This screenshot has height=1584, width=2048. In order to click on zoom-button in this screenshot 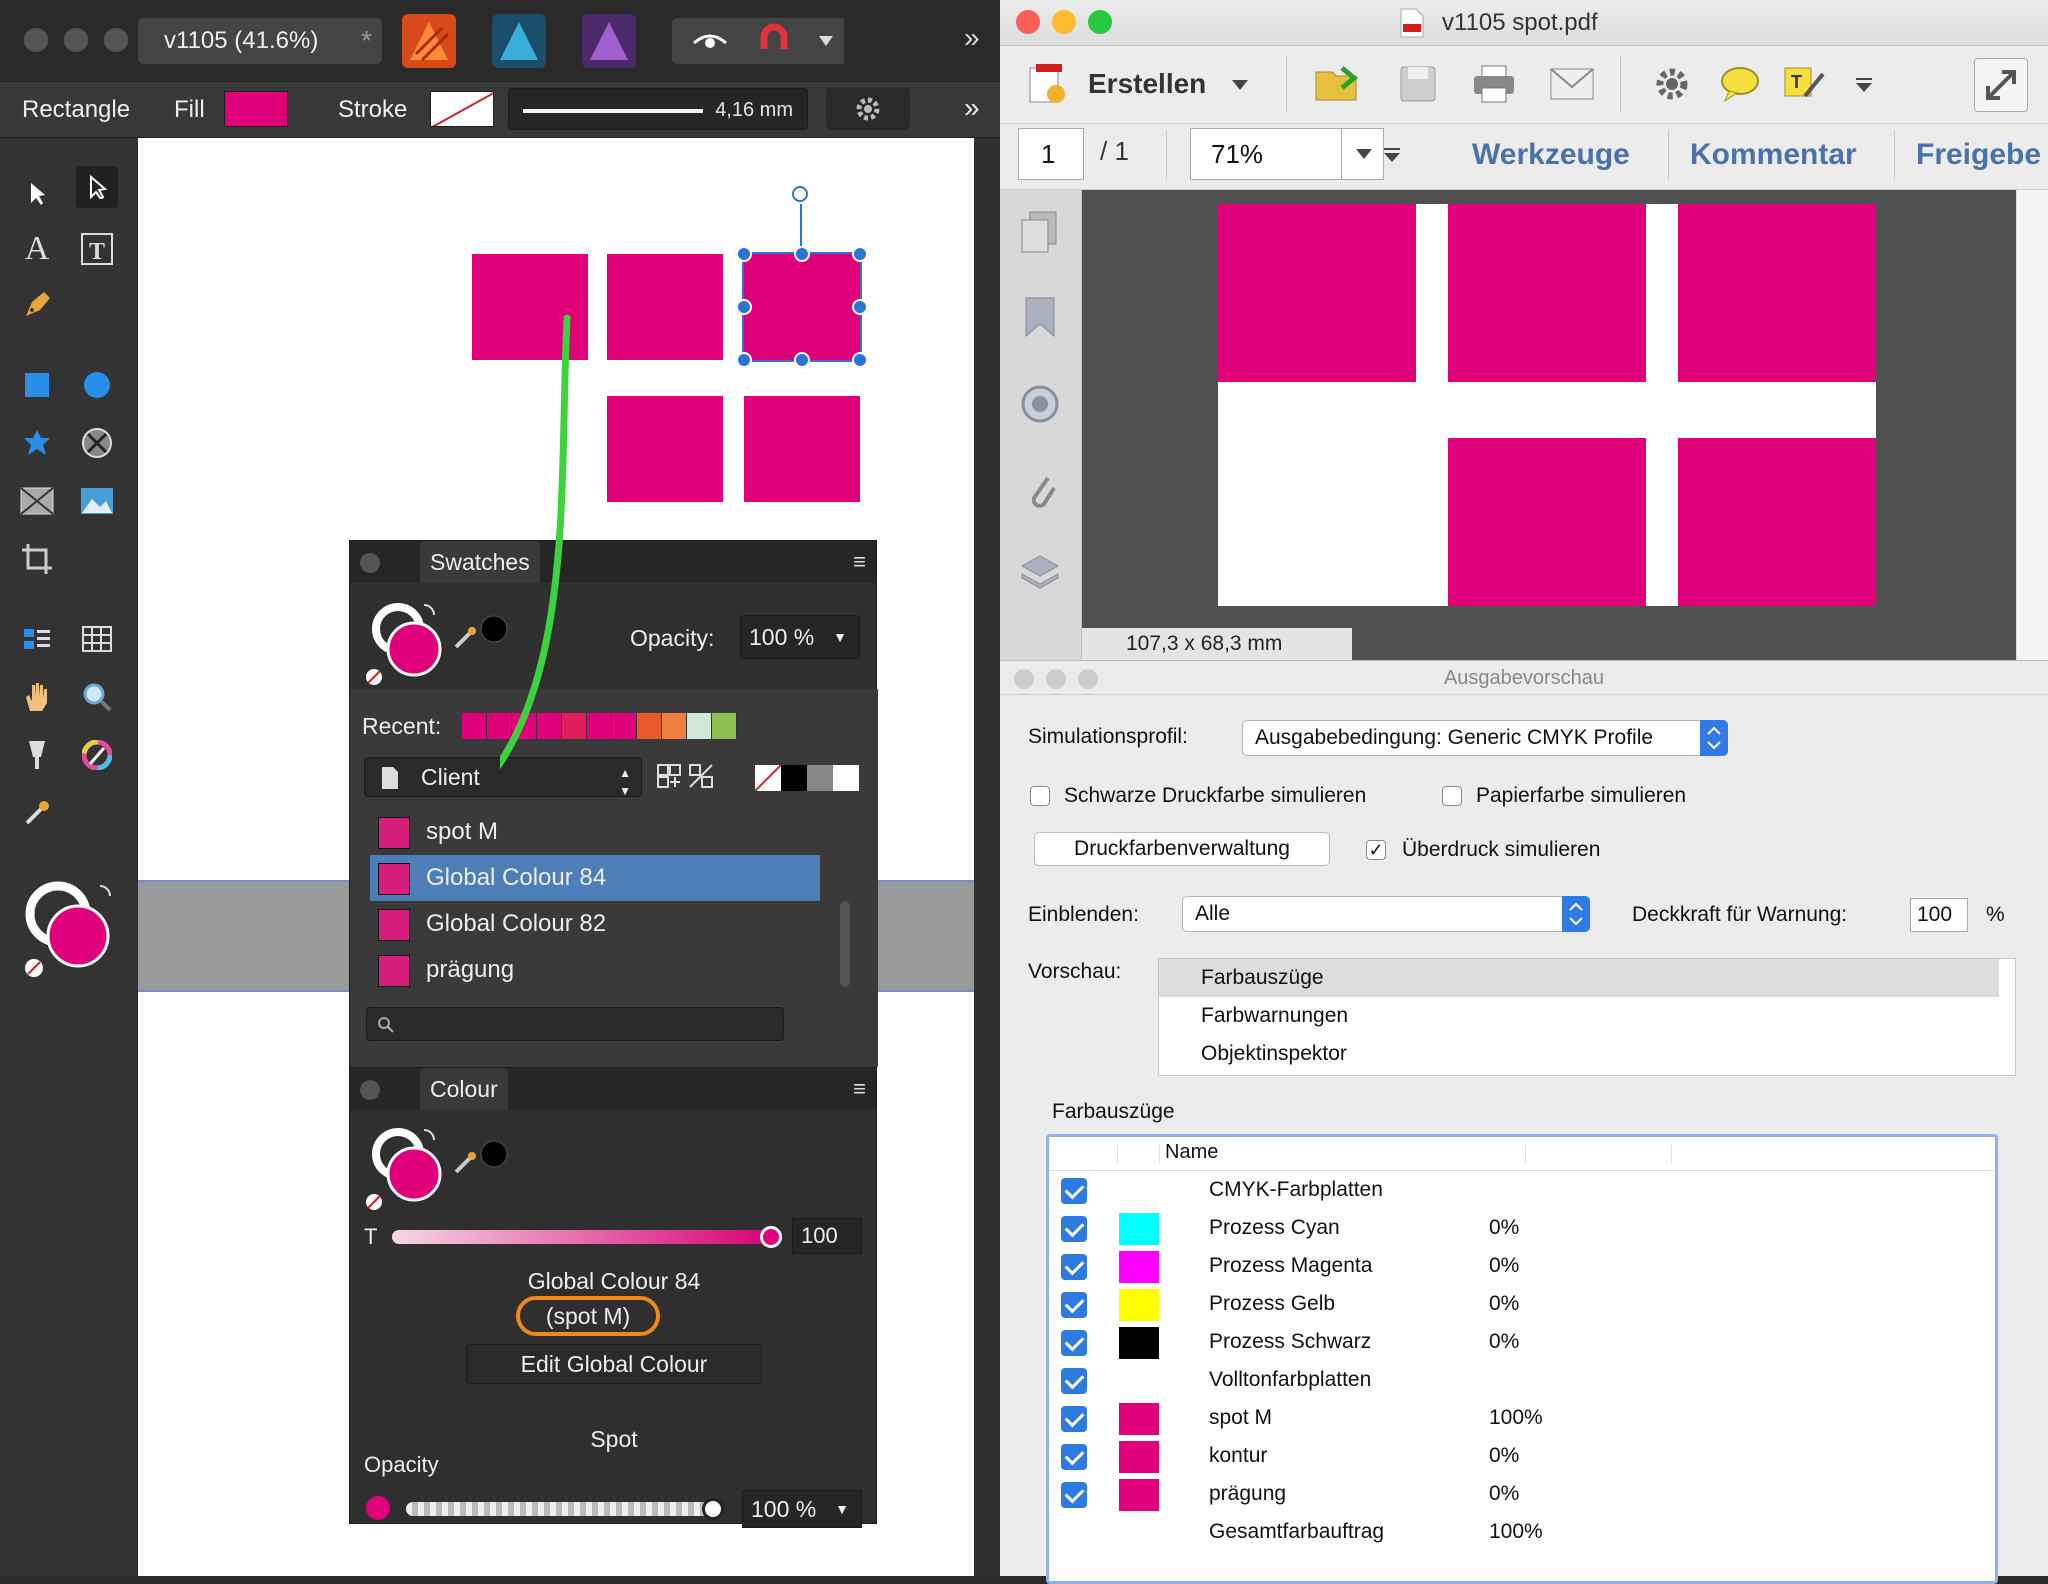, I will do `click(1100, 22)`.